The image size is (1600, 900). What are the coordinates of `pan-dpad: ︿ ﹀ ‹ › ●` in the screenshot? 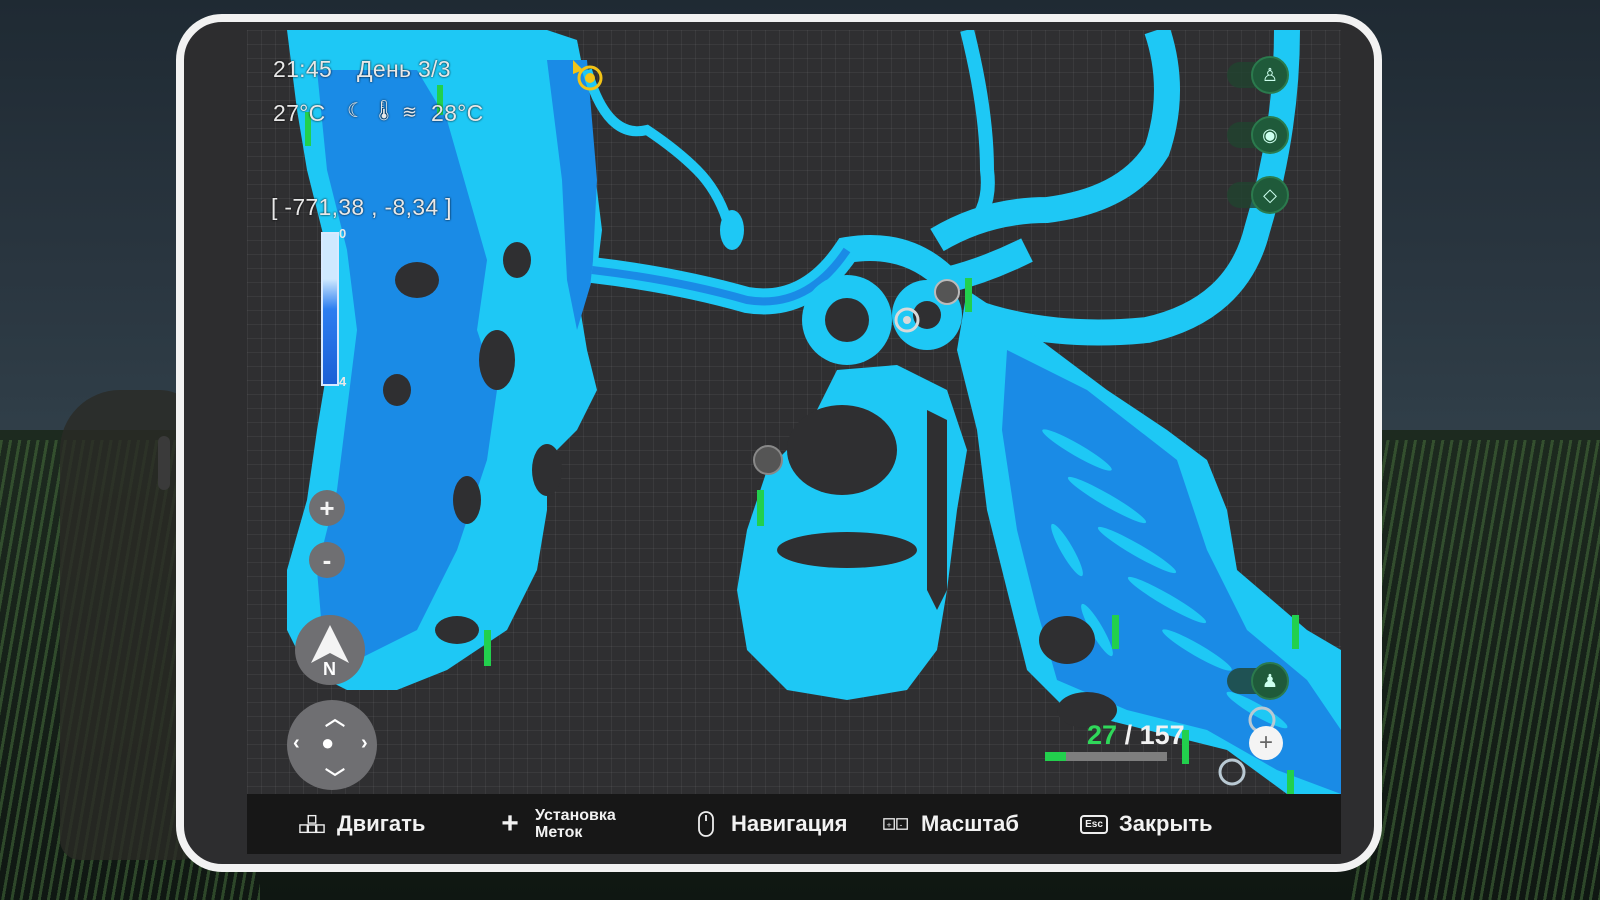 It's located at (332, 745).